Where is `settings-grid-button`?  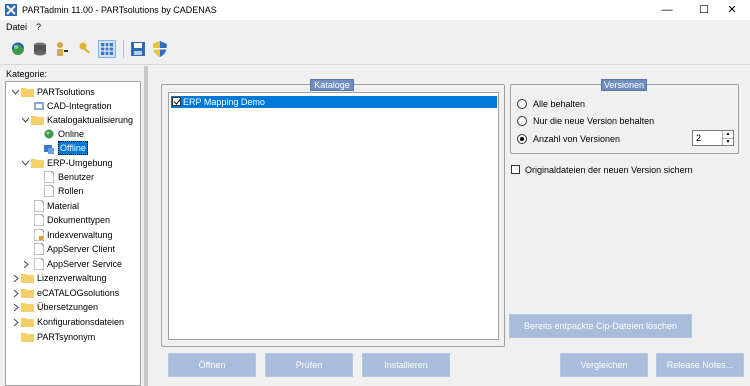
settings-grid-button is located at coordinates (107, 49).